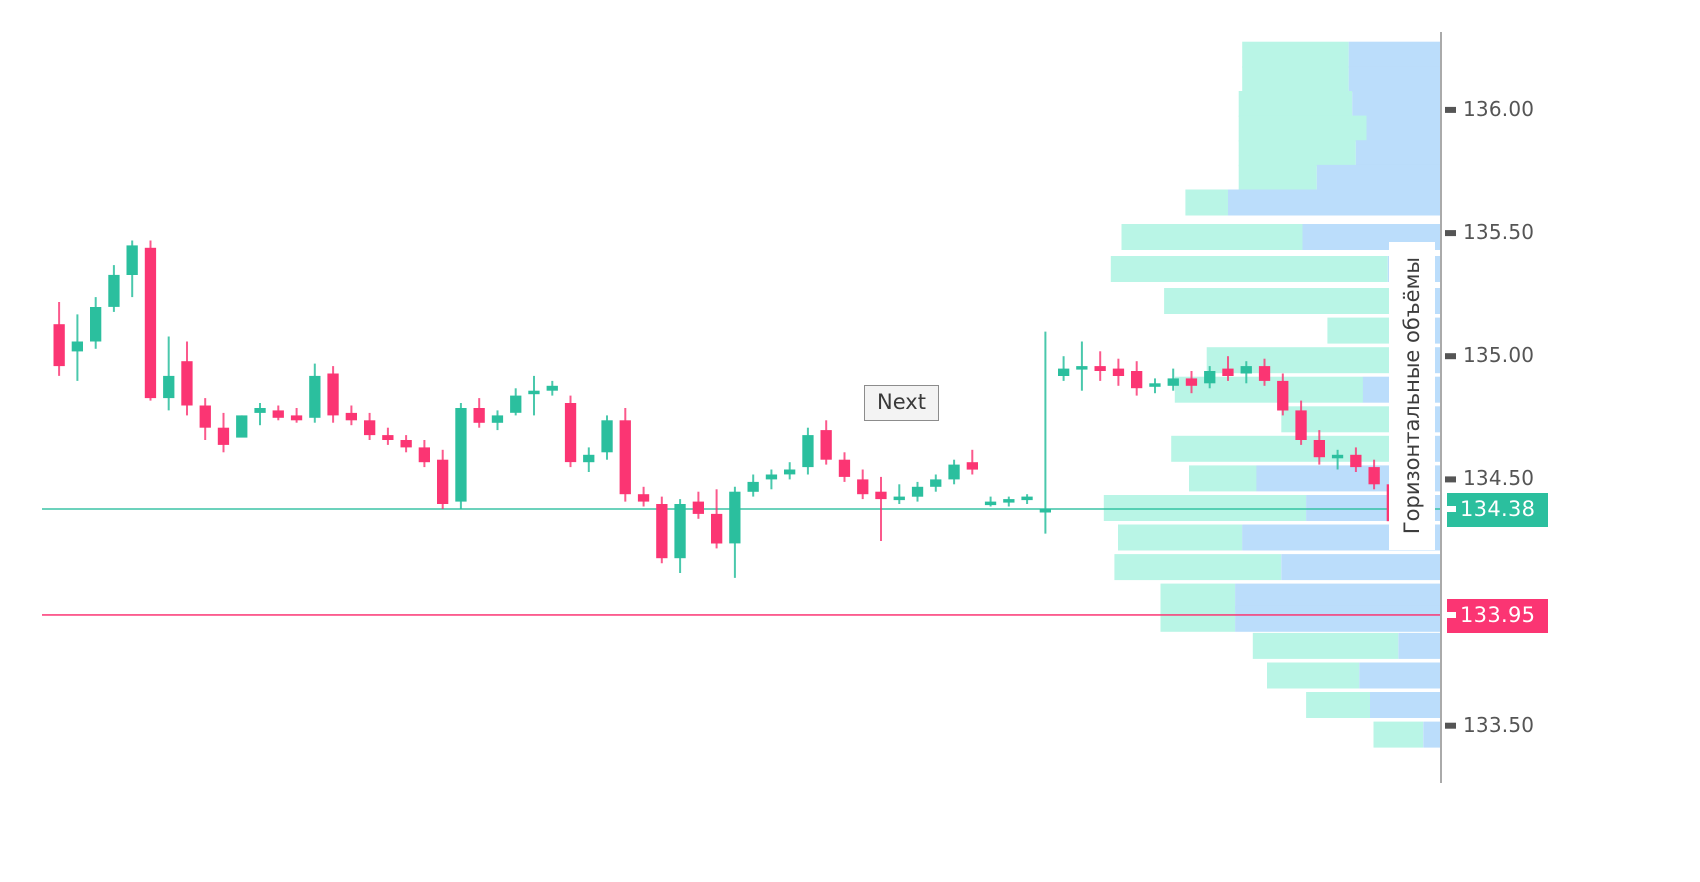 Image resolution: width=1700 pixels, height=882 pixels. What do you see at coordinates (1499, 355) in the screenshot?
I see `price-axis-tick-label: 135.00` at bounding box center [1499, 355].